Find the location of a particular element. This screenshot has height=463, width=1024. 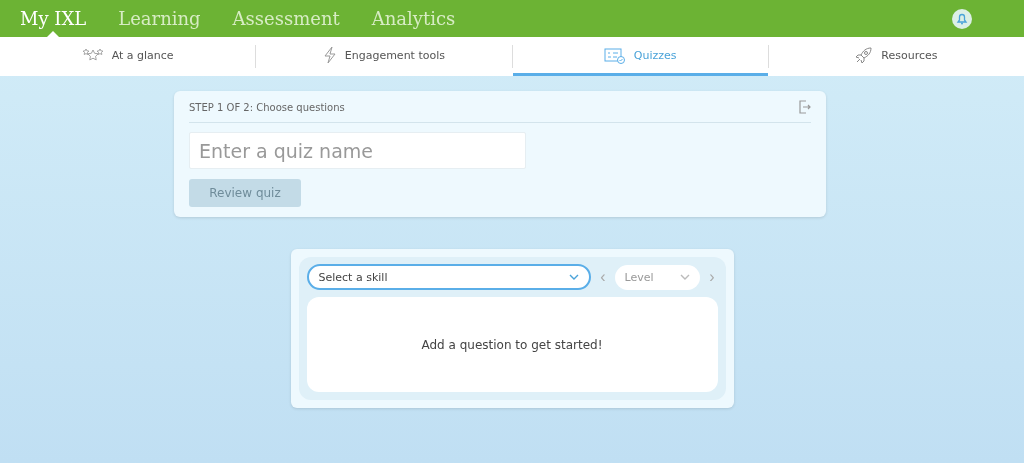

next-button: › is located at coordinates (712, 277).